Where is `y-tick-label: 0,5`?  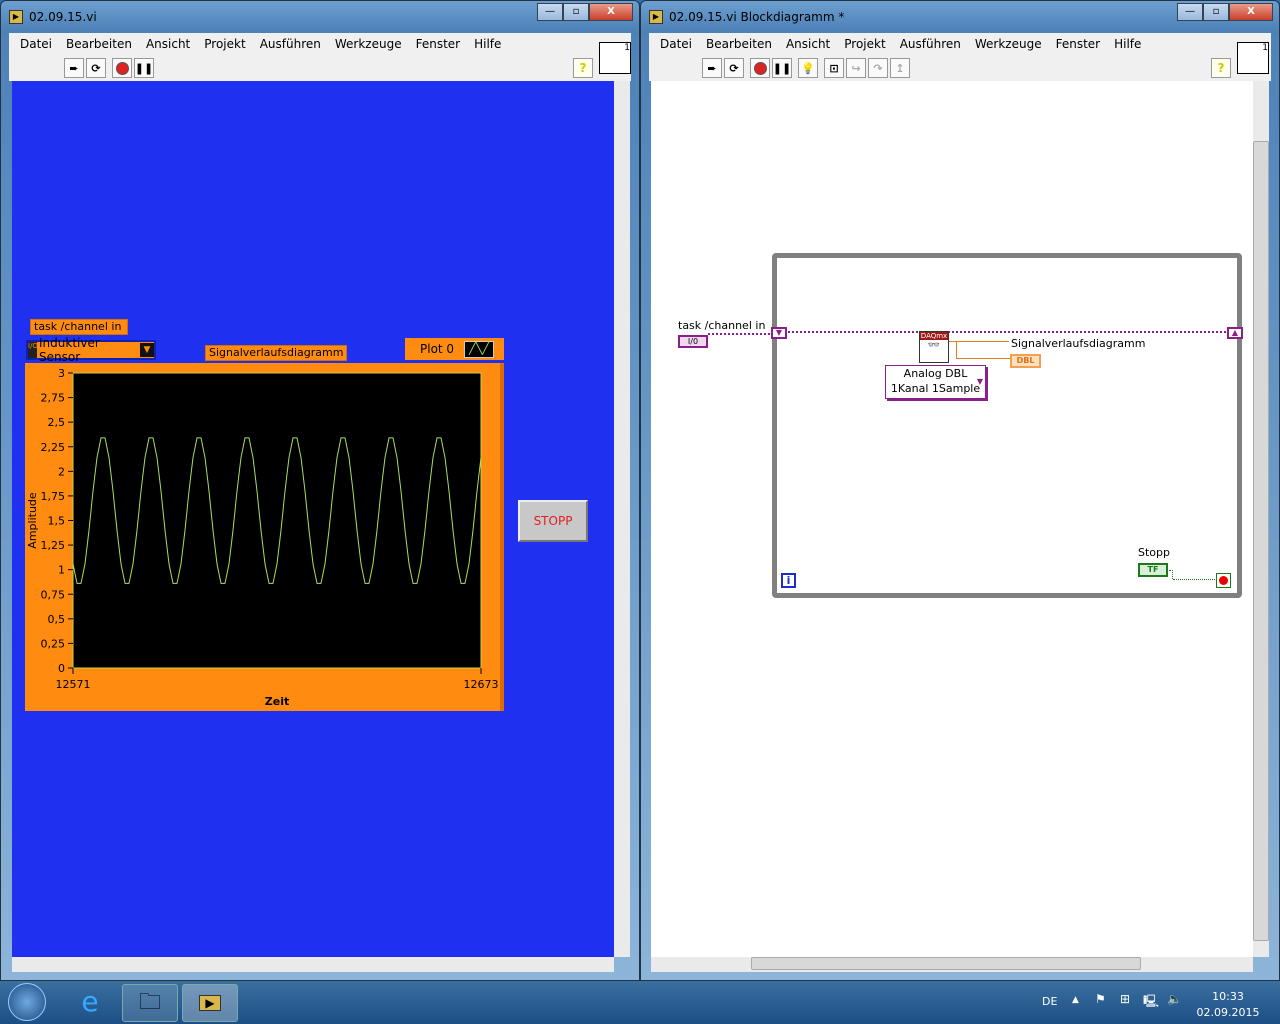
y-tick-label: 0,5 is located at coordinates (57, 619).